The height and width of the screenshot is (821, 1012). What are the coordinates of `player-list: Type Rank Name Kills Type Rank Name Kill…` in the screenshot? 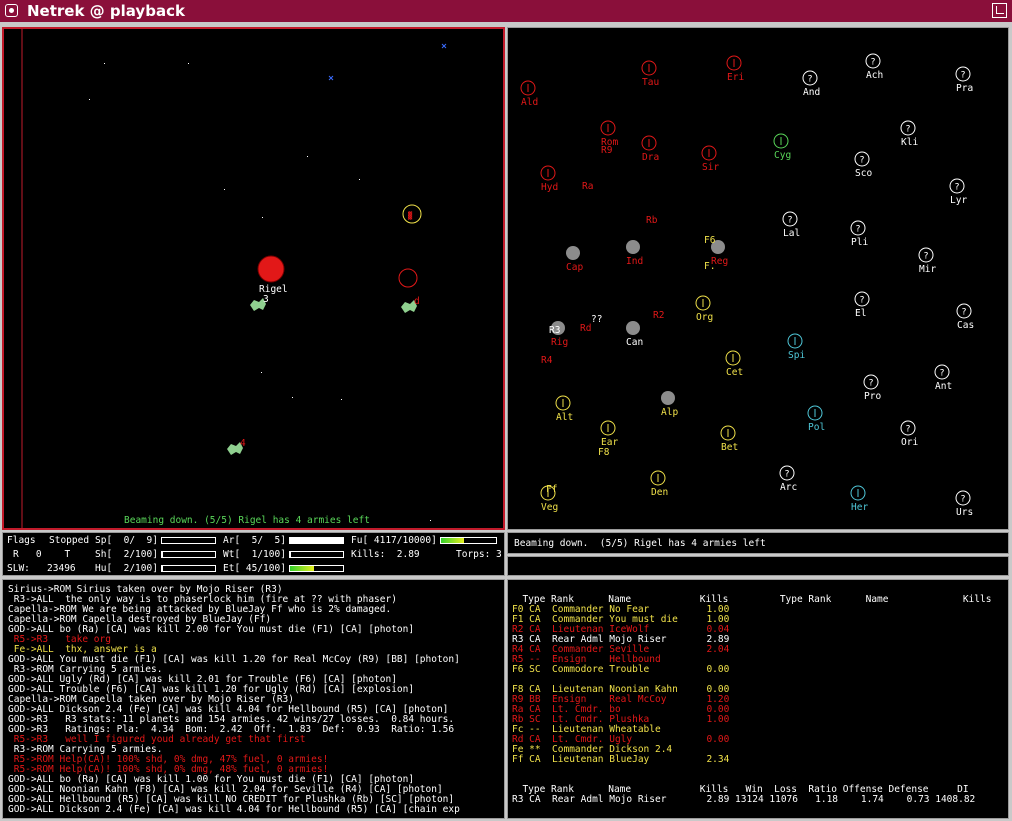 It's located at (758, 699).